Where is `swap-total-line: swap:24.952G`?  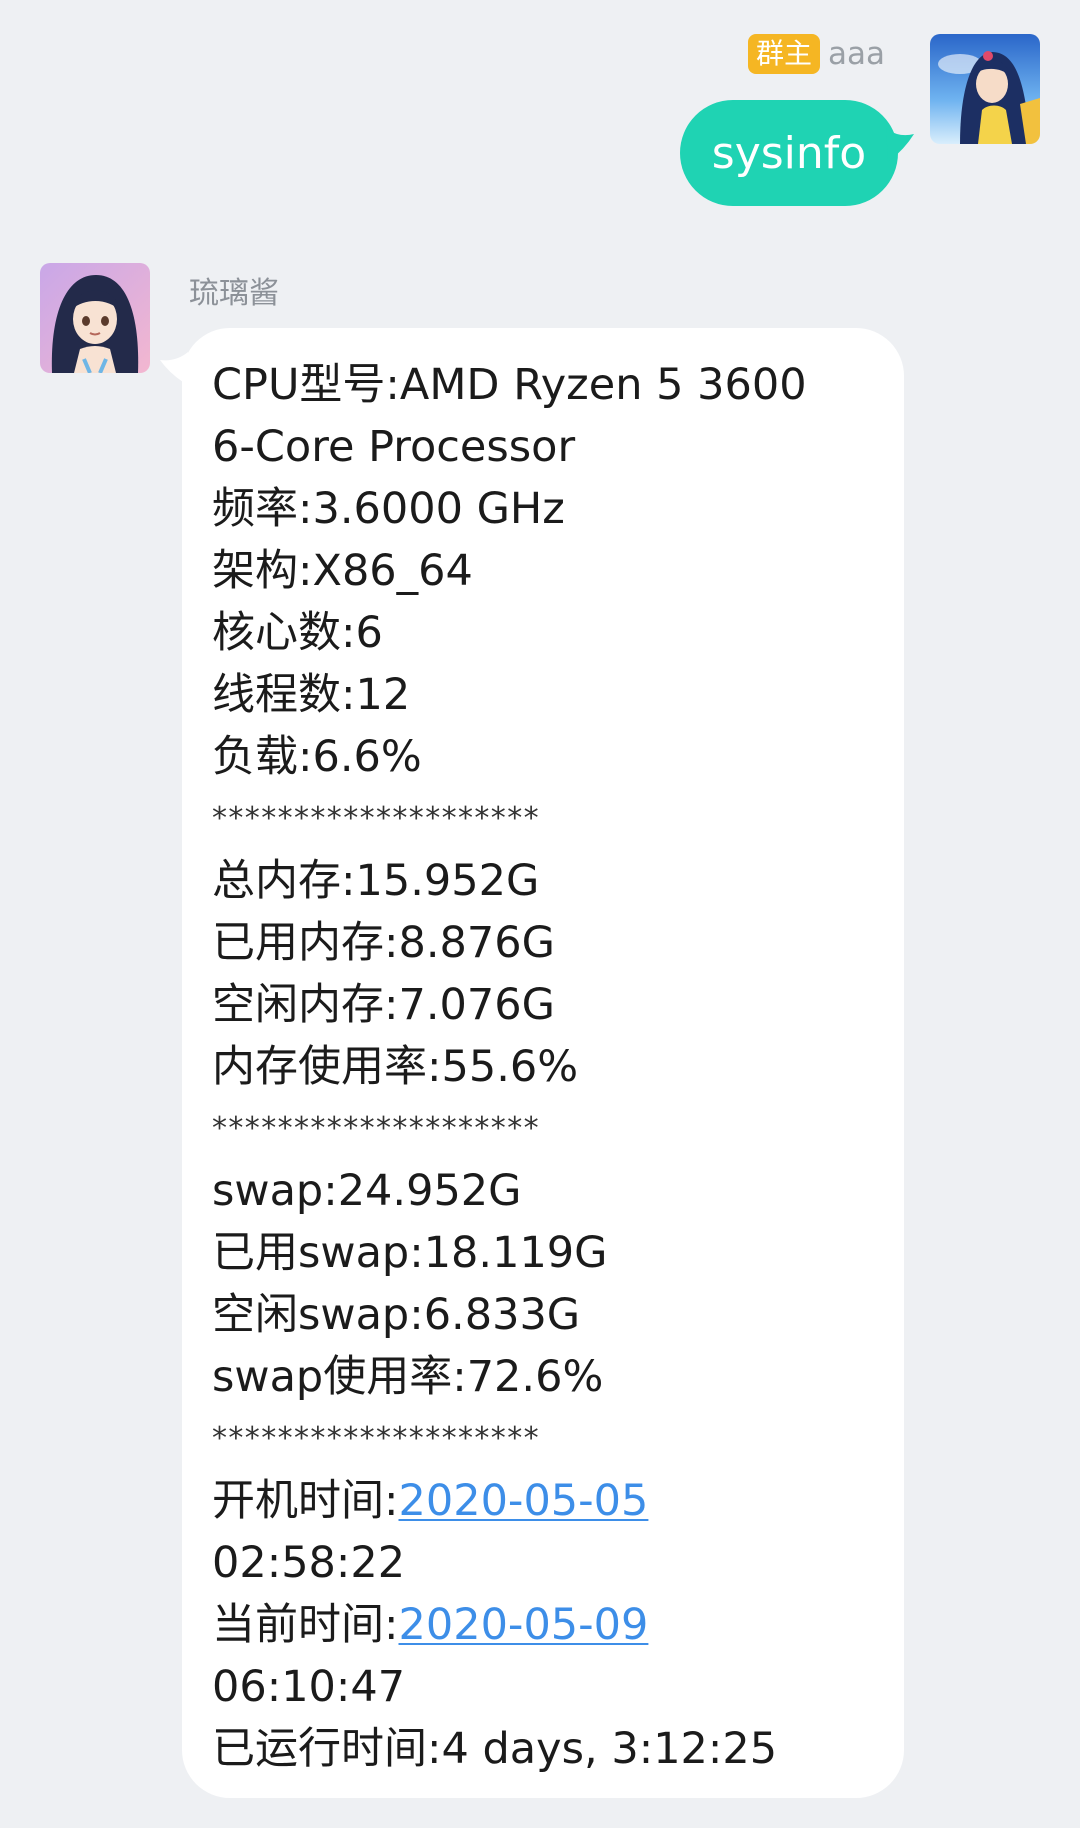
swap-total-line: swap:24.952G is located at coordinates (367, 1191).